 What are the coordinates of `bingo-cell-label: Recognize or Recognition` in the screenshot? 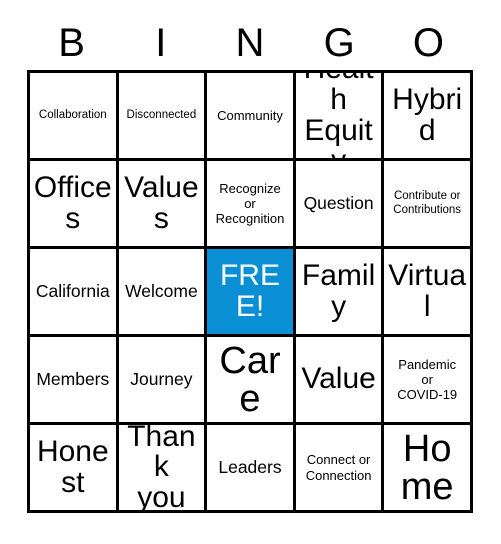 It's located at (250, 203).